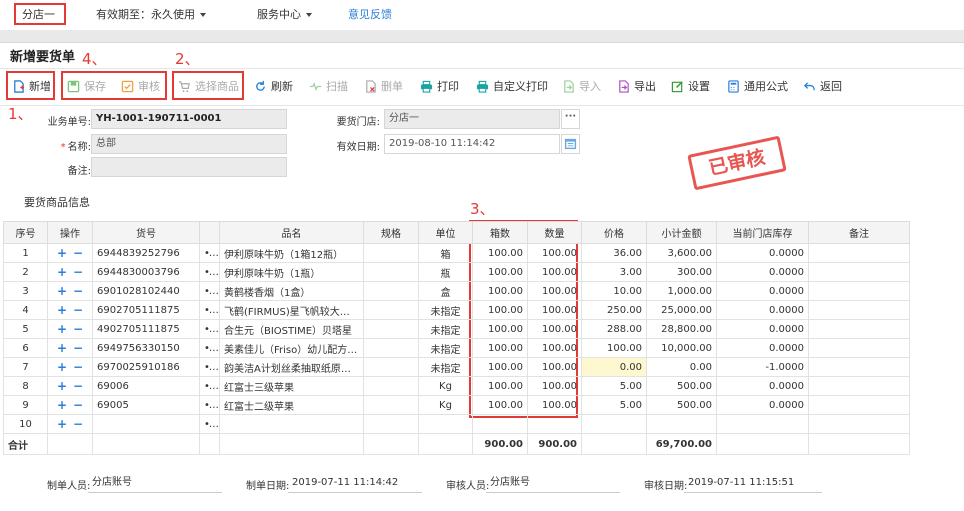  Describe the element at coordinates (284, 15) in the screenshot. I see `service-center-menu: 服务中心` at that location.